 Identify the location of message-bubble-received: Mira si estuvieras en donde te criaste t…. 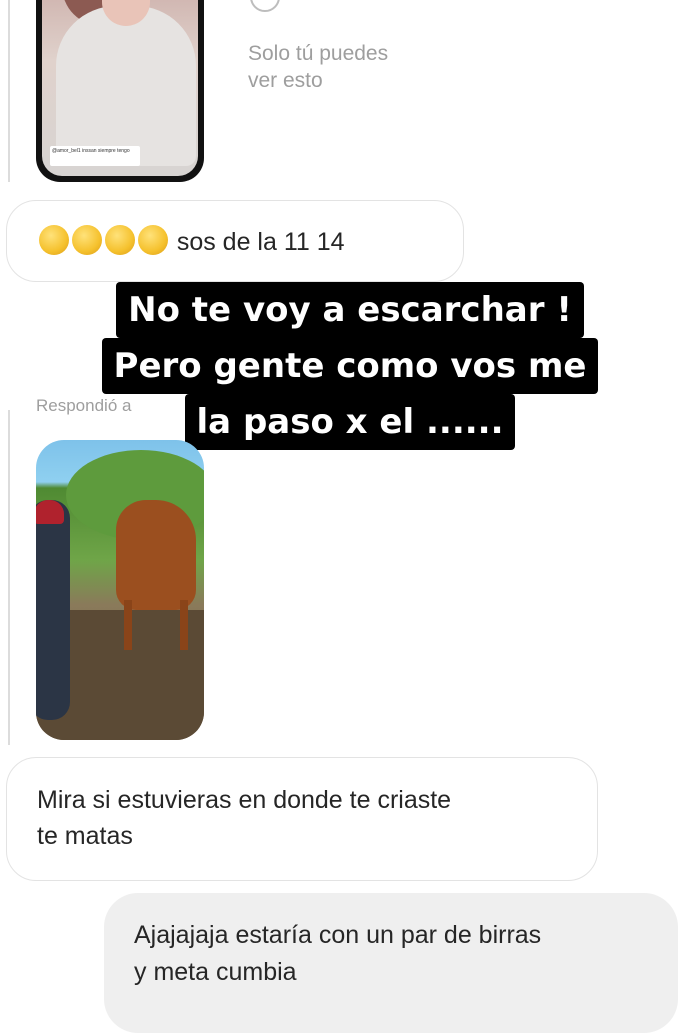
(302, 819).